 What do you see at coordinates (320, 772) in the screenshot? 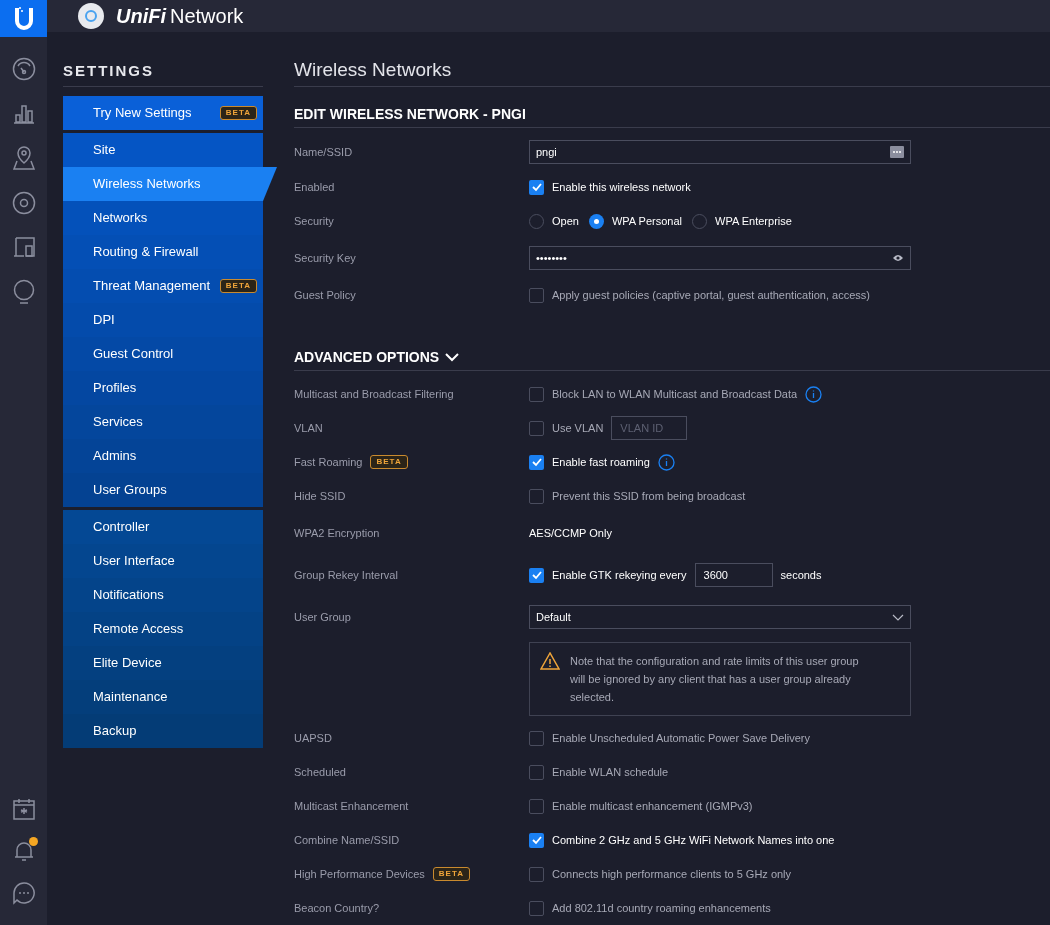
I see `field-label: Scheduled` at bounding box center [320, 772].